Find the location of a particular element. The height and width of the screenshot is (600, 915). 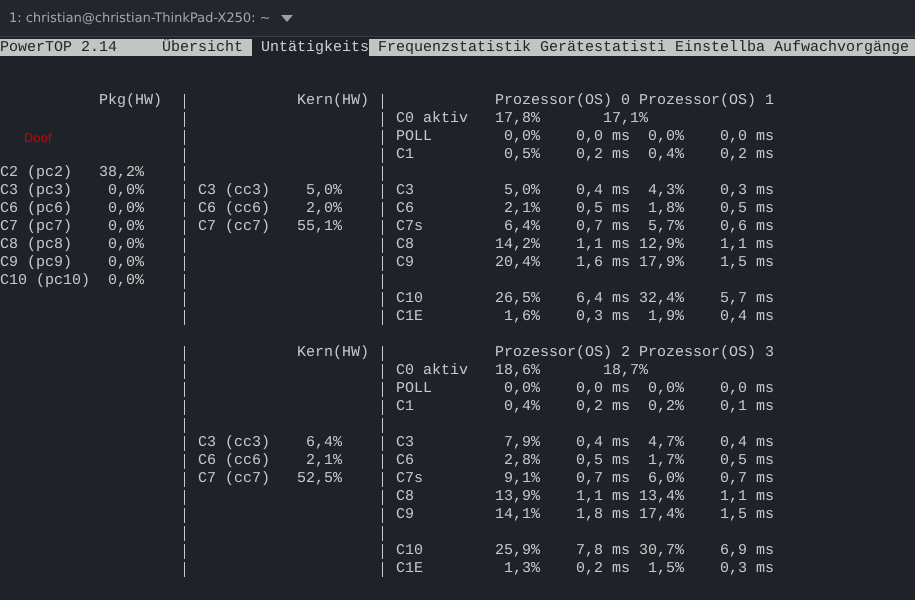

table-cell-text: C10 is located at coordinates (410, 299).